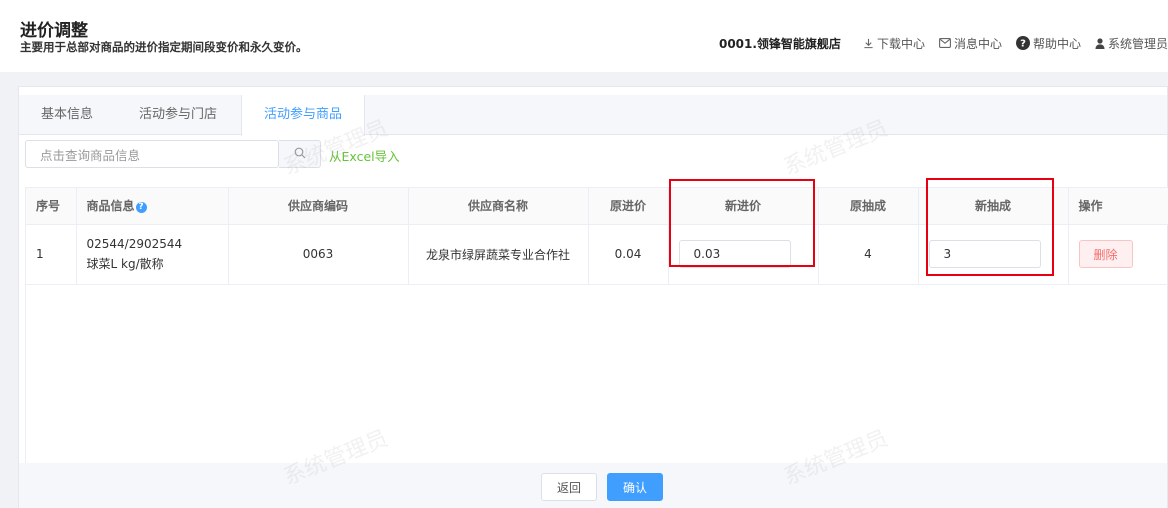  What do you see at coordinates (734, 254) in the screenshot?
I see `new-price-input` at bounding box center [734, 254].